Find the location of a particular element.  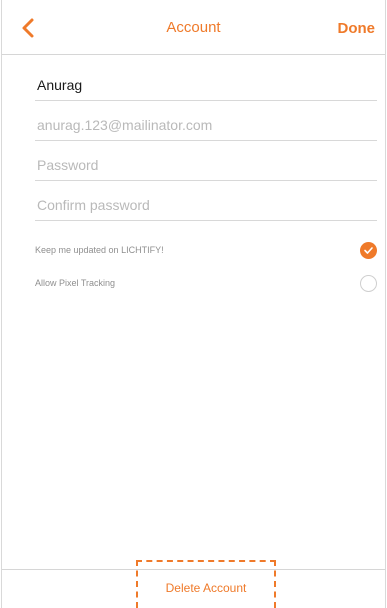

page-title: Account is located at coordinates (193, 27).